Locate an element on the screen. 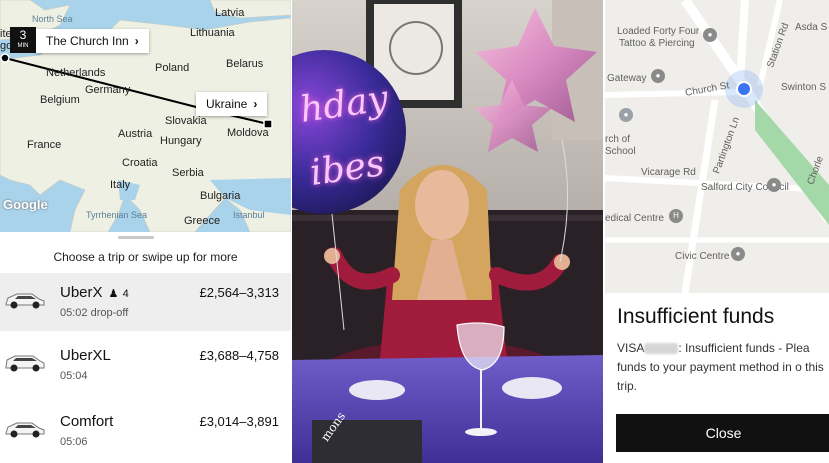 Image resolution: width=829 pixels, height=463 pixels. map-label: Lithuania is located at coordinates (212, 33).